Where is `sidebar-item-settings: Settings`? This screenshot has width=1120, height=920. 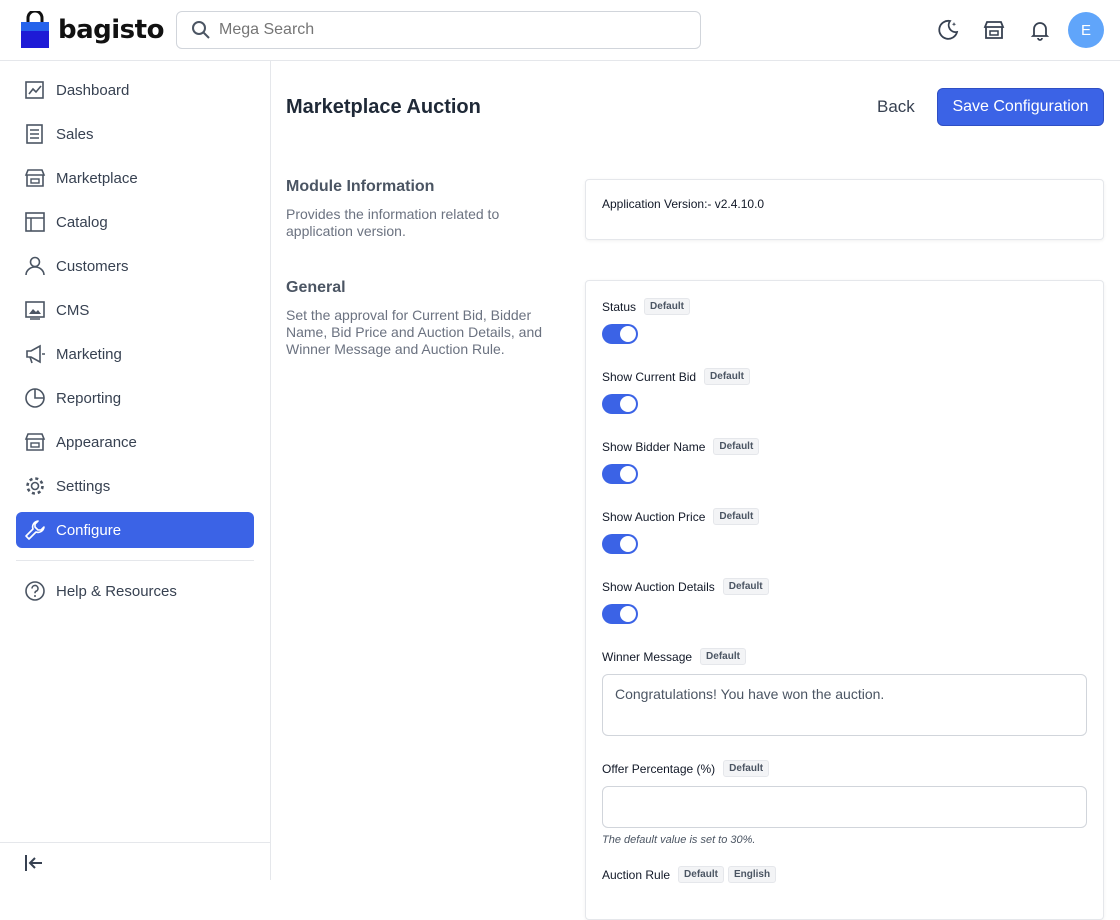 sidebar-item-settings: Settings is located at coordinates (135, 486).